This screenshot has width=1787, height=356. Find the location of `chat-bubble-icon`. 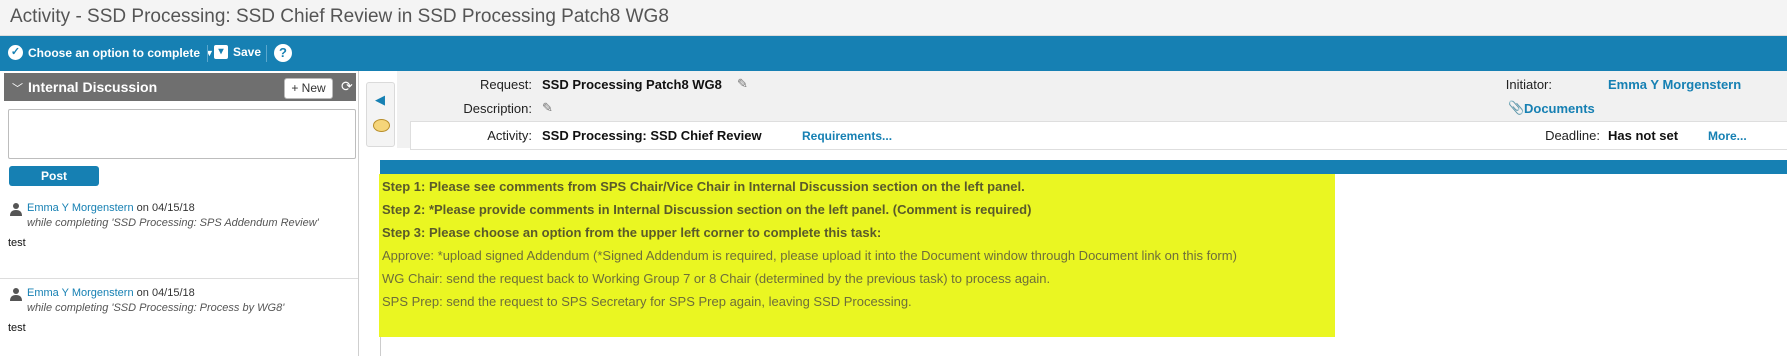

chat-bubble-icon is located at coordinates (381, 125).